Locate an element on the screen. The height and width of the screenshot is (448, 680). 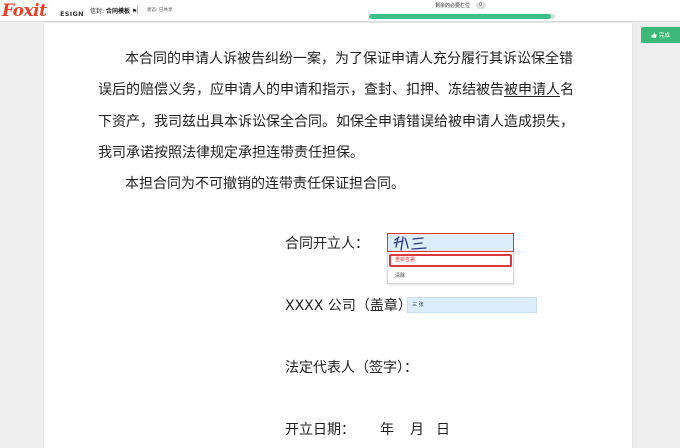
paragraph-line: 下资产，我司兹出具本诉讼保全合同。如保全申请错误给被申请人造成损失， is located at coordinates (336, 122).